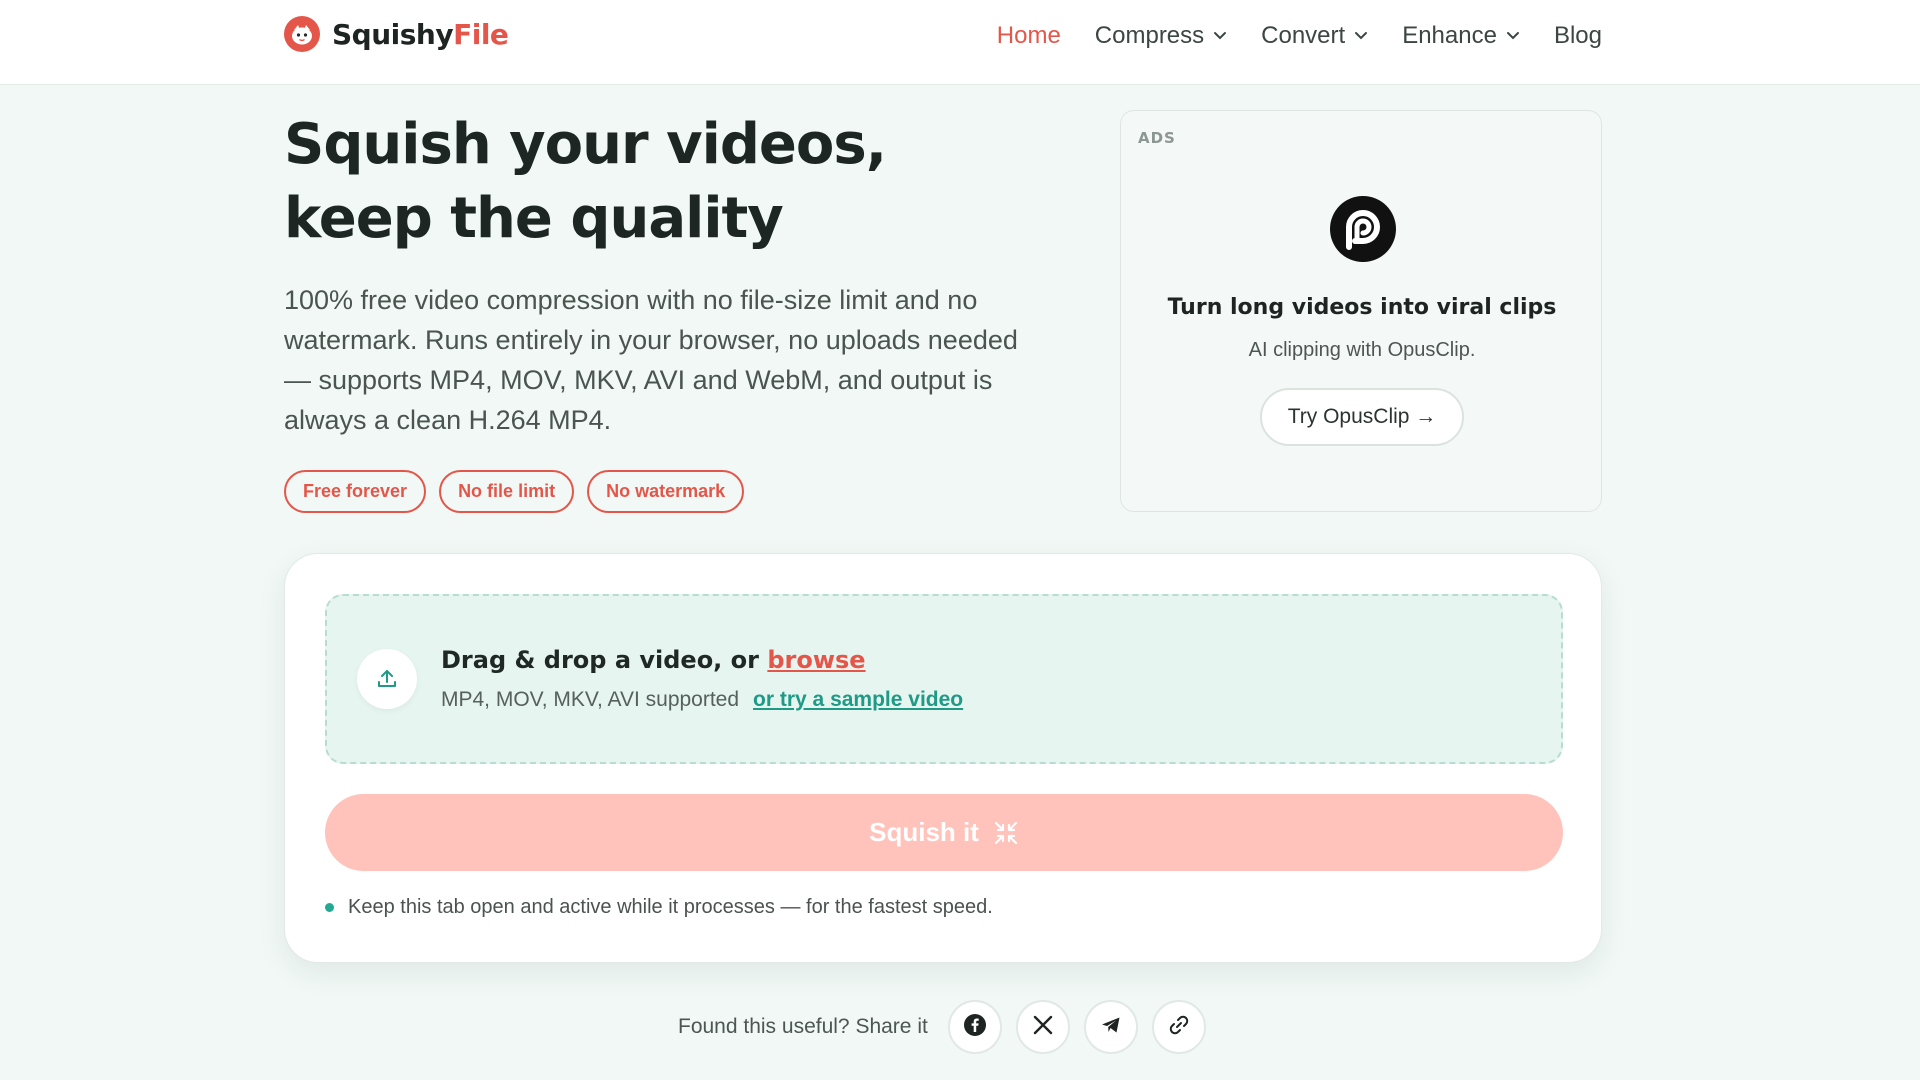 This screenshot has width=1920, height=1080. What do you see at coordinates (585, 144) in the screenshot?
I see `page-title-line-1: Squish your videos,` at bounding box center [585, 144].